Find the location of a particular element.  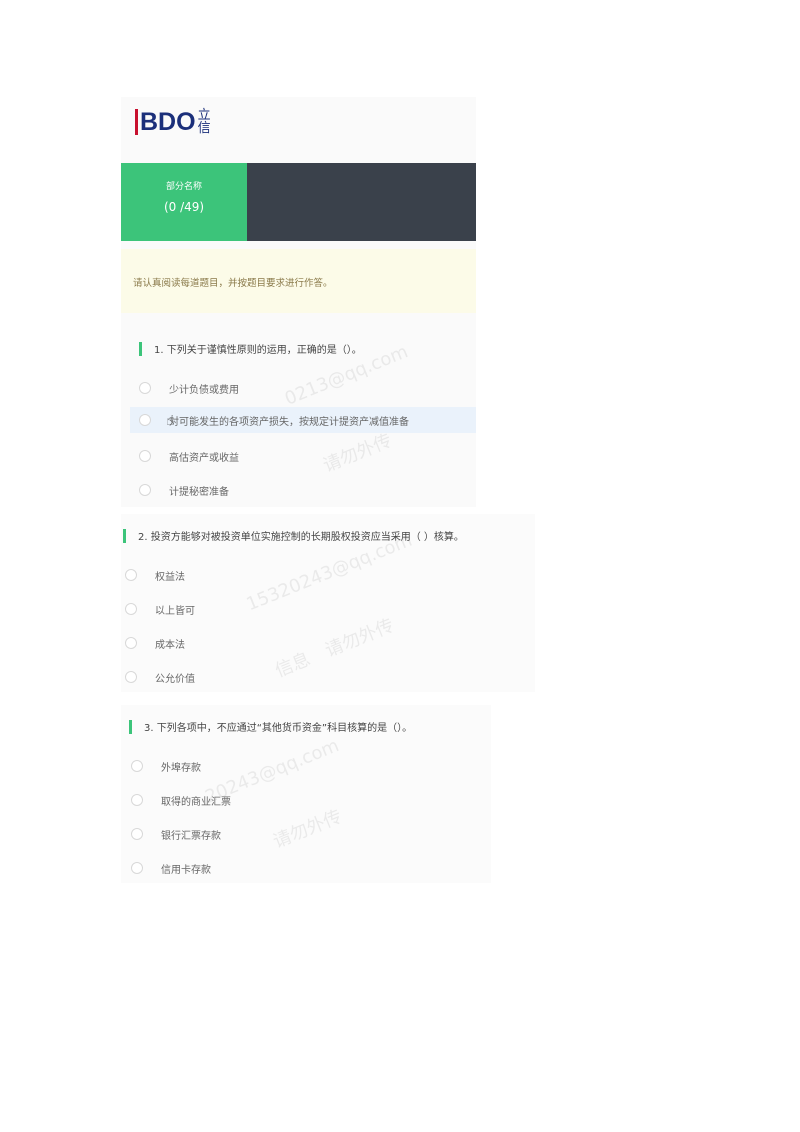

q2-option-a: 权益法 is located at coordinates (275, 575).